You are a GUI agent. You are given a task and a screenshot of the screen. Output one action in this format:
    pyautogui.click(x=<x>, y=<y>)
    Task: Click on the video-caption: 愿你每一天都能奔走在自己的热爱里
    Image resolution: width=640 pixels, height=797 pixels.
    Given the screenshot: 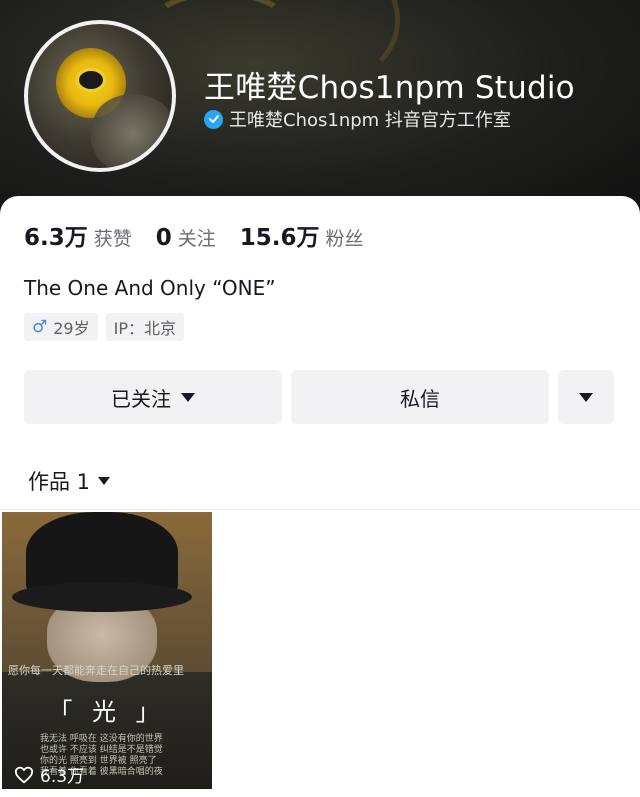 What is the action you would take?
    pyautogui.click(x=96, y=670)
    